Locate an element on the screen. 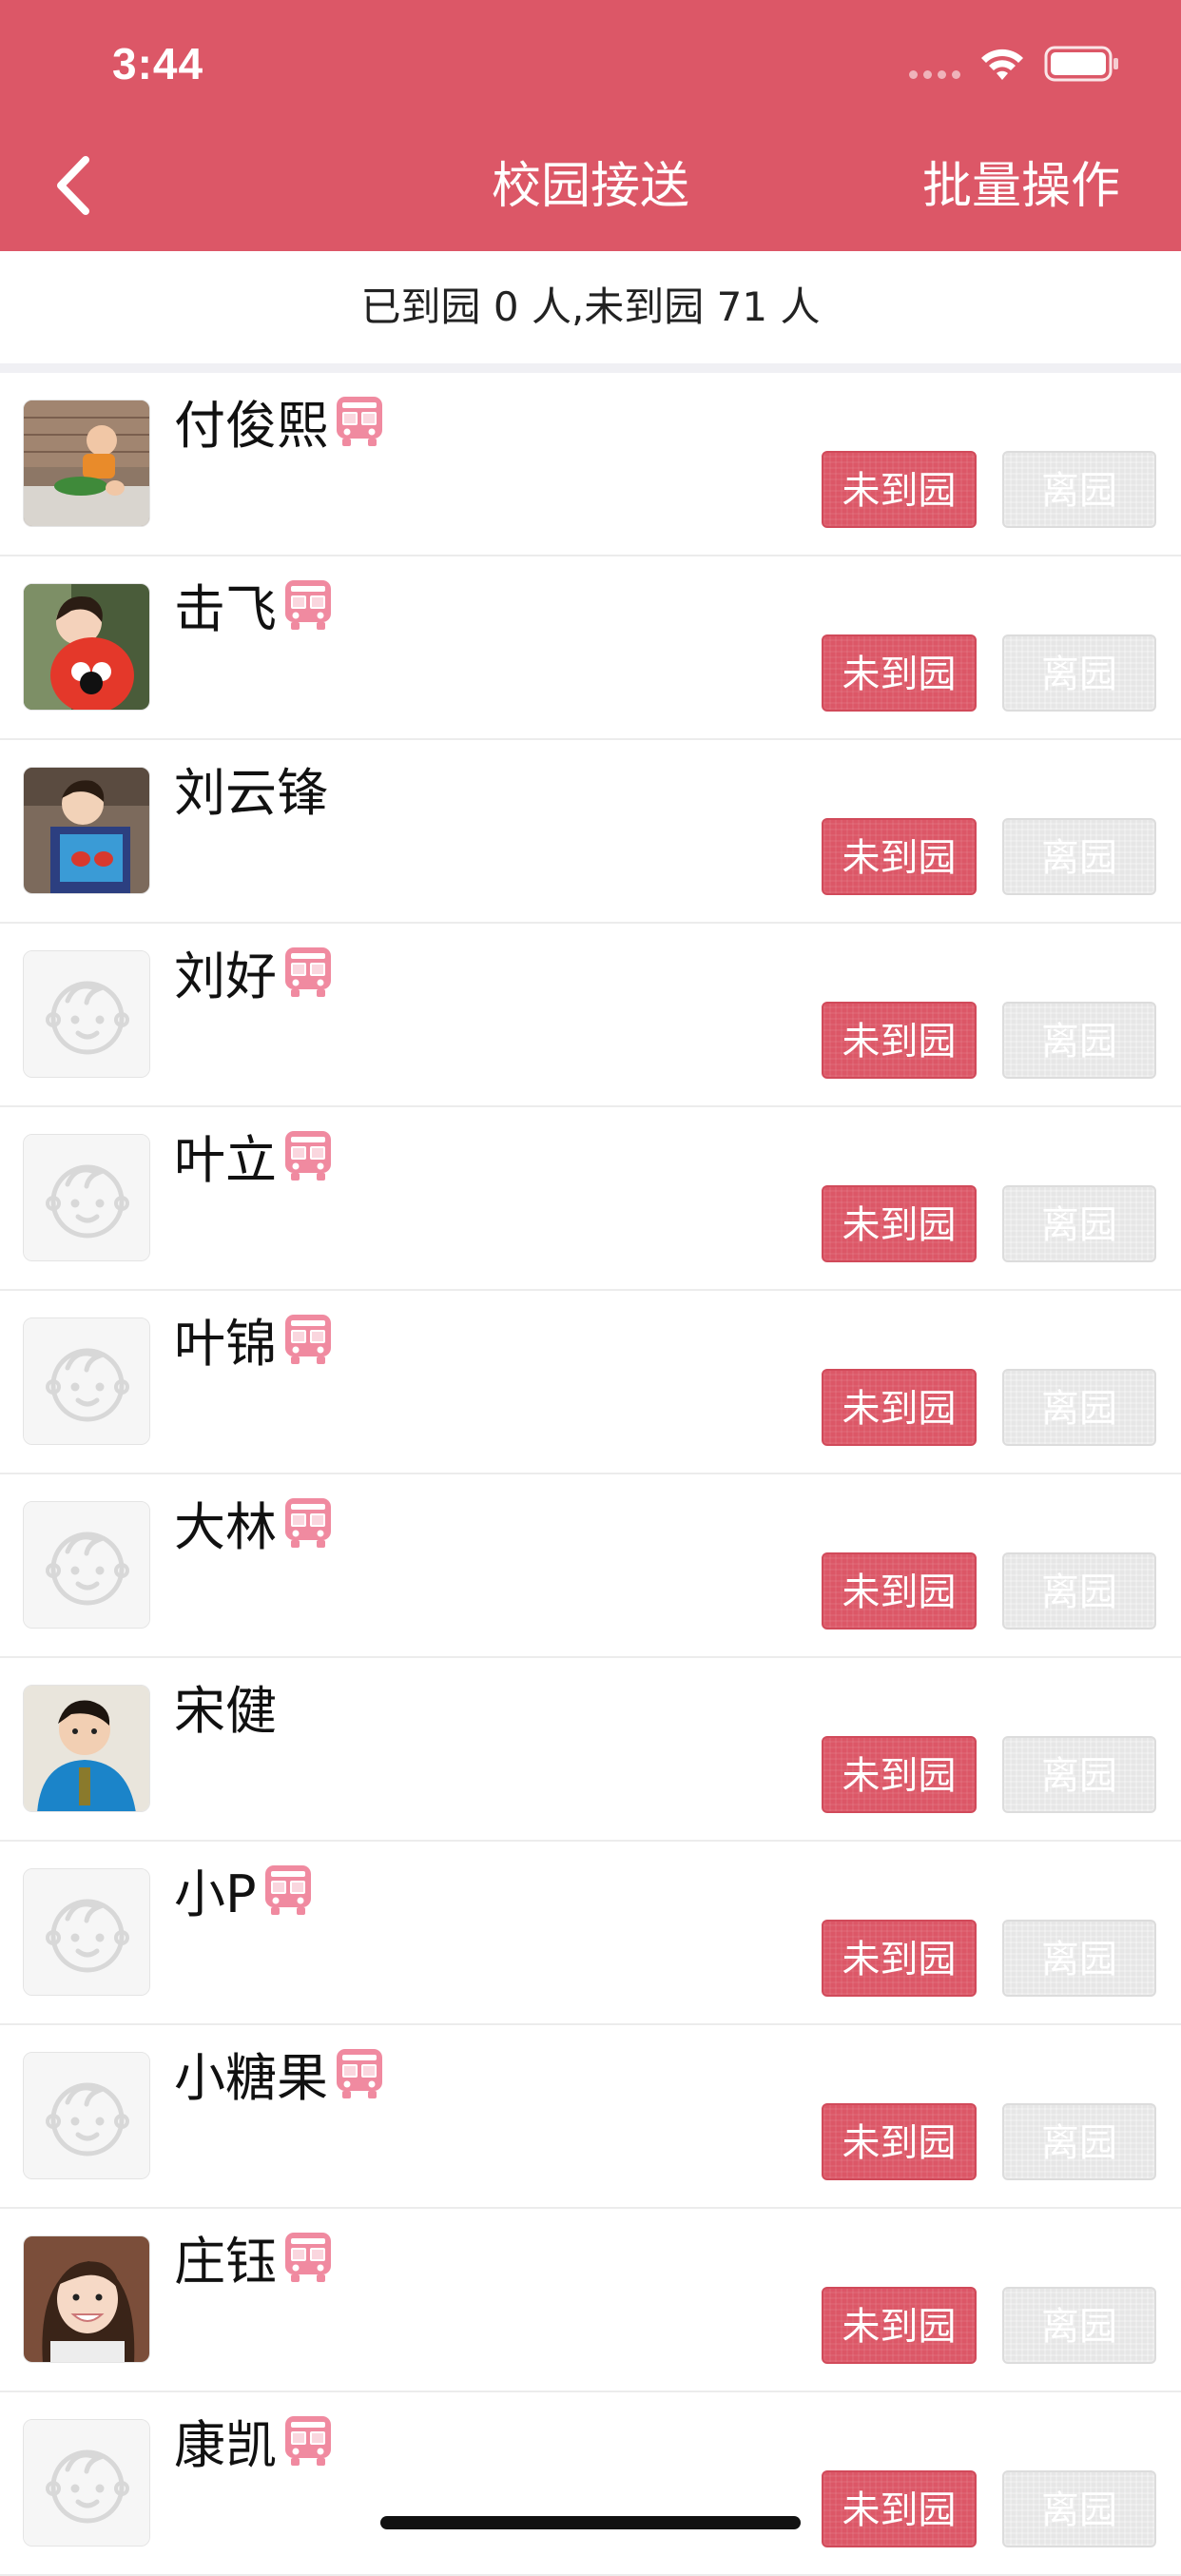 The width and height of the screenshot is (1181, 2576). list-item: 宋健未到园 离园 is located at coordinates (590, 1750).